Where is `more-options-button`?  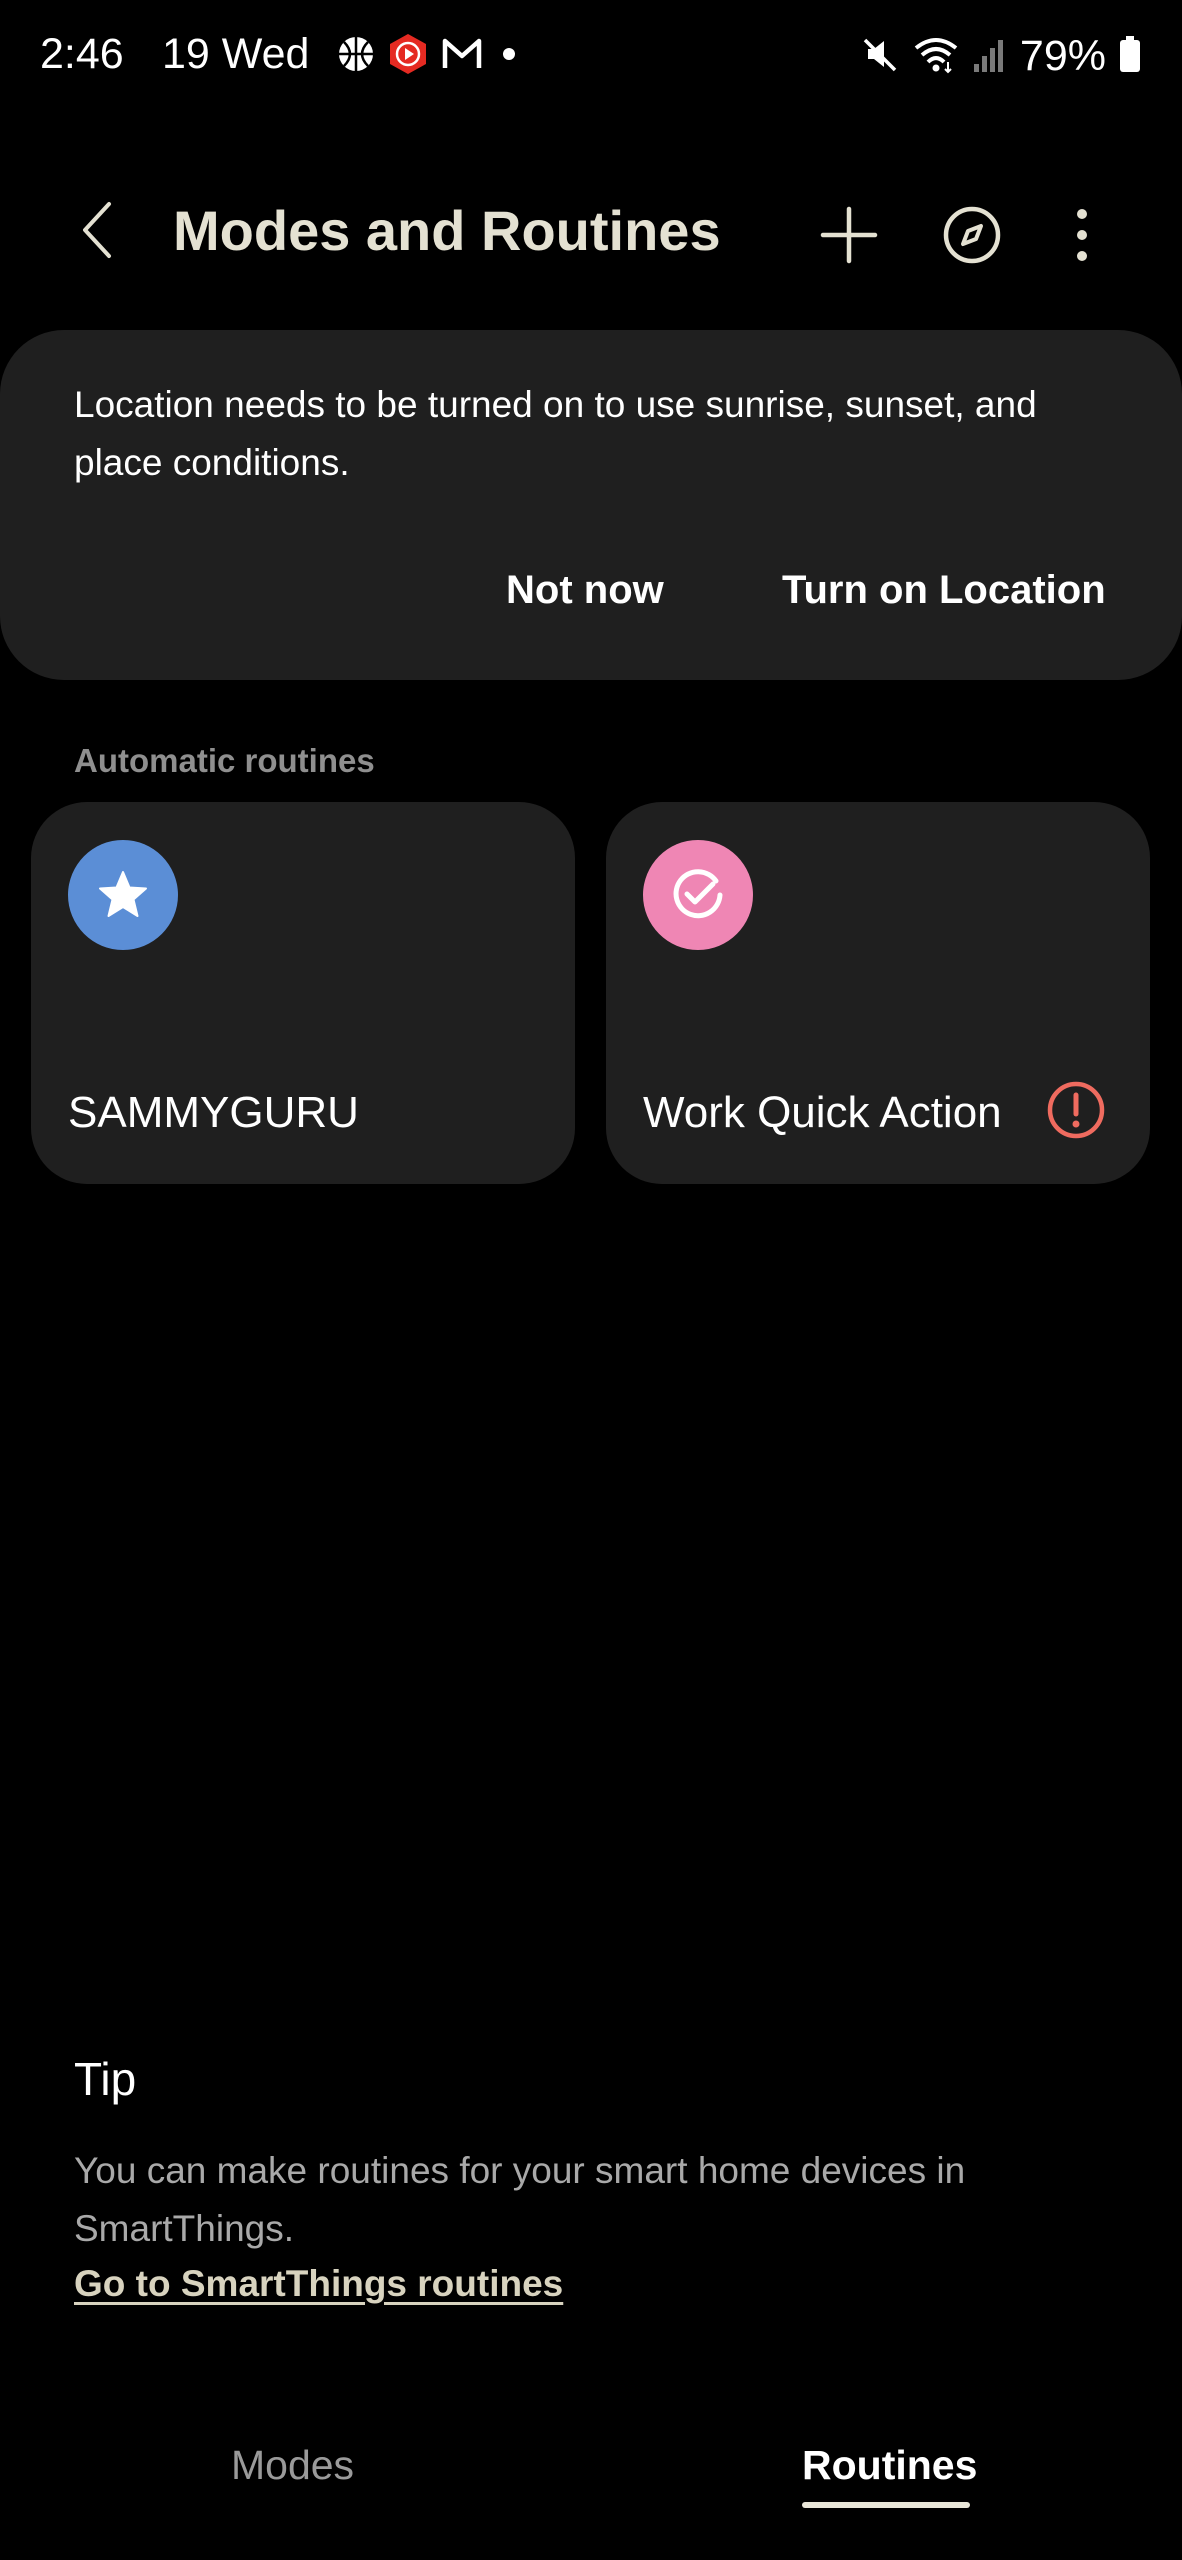
more-options-button is located at coordinates (1082, 235).